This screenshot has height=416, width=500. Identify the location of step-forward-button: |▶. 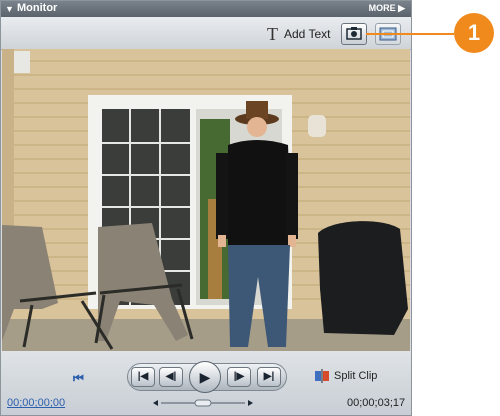
(239, 377).